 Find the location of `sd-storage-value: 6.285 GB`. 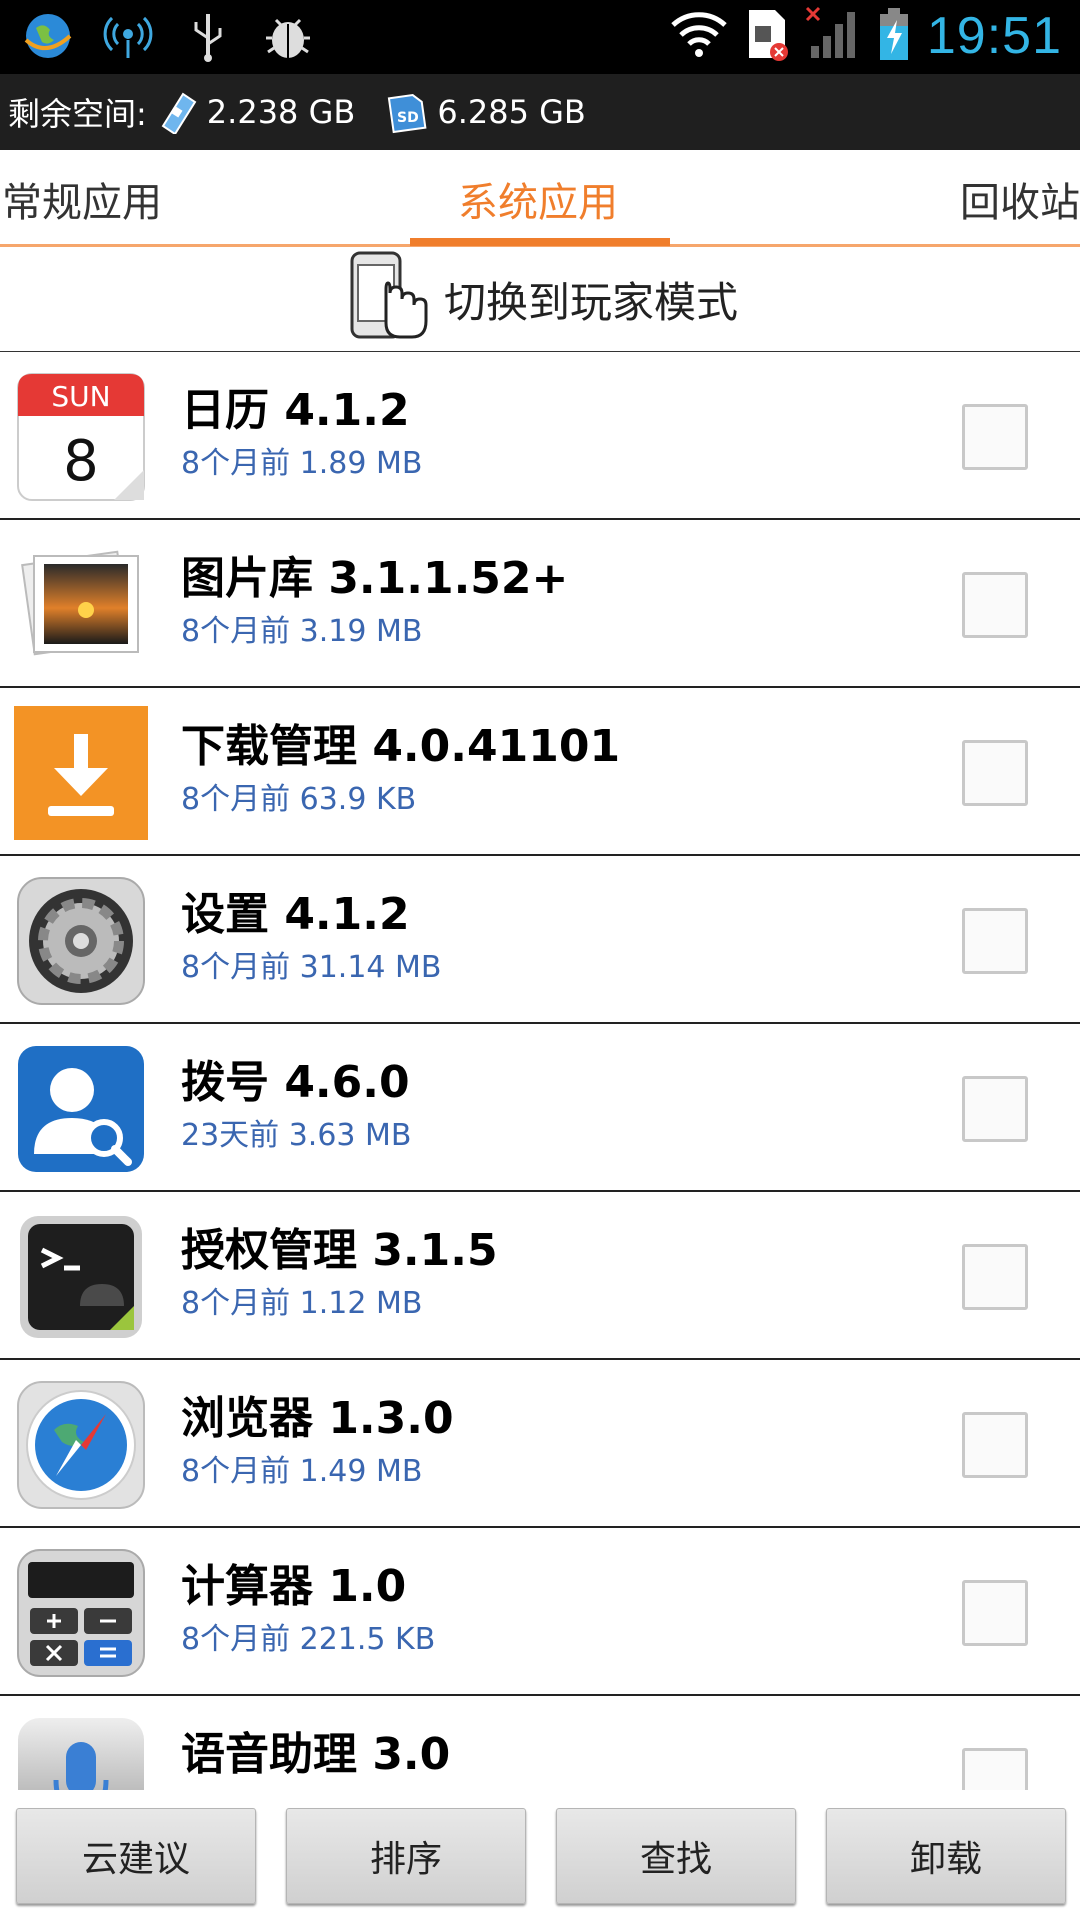

sd-storage-value: 6.285 GB is located at coordinates (511, 112).